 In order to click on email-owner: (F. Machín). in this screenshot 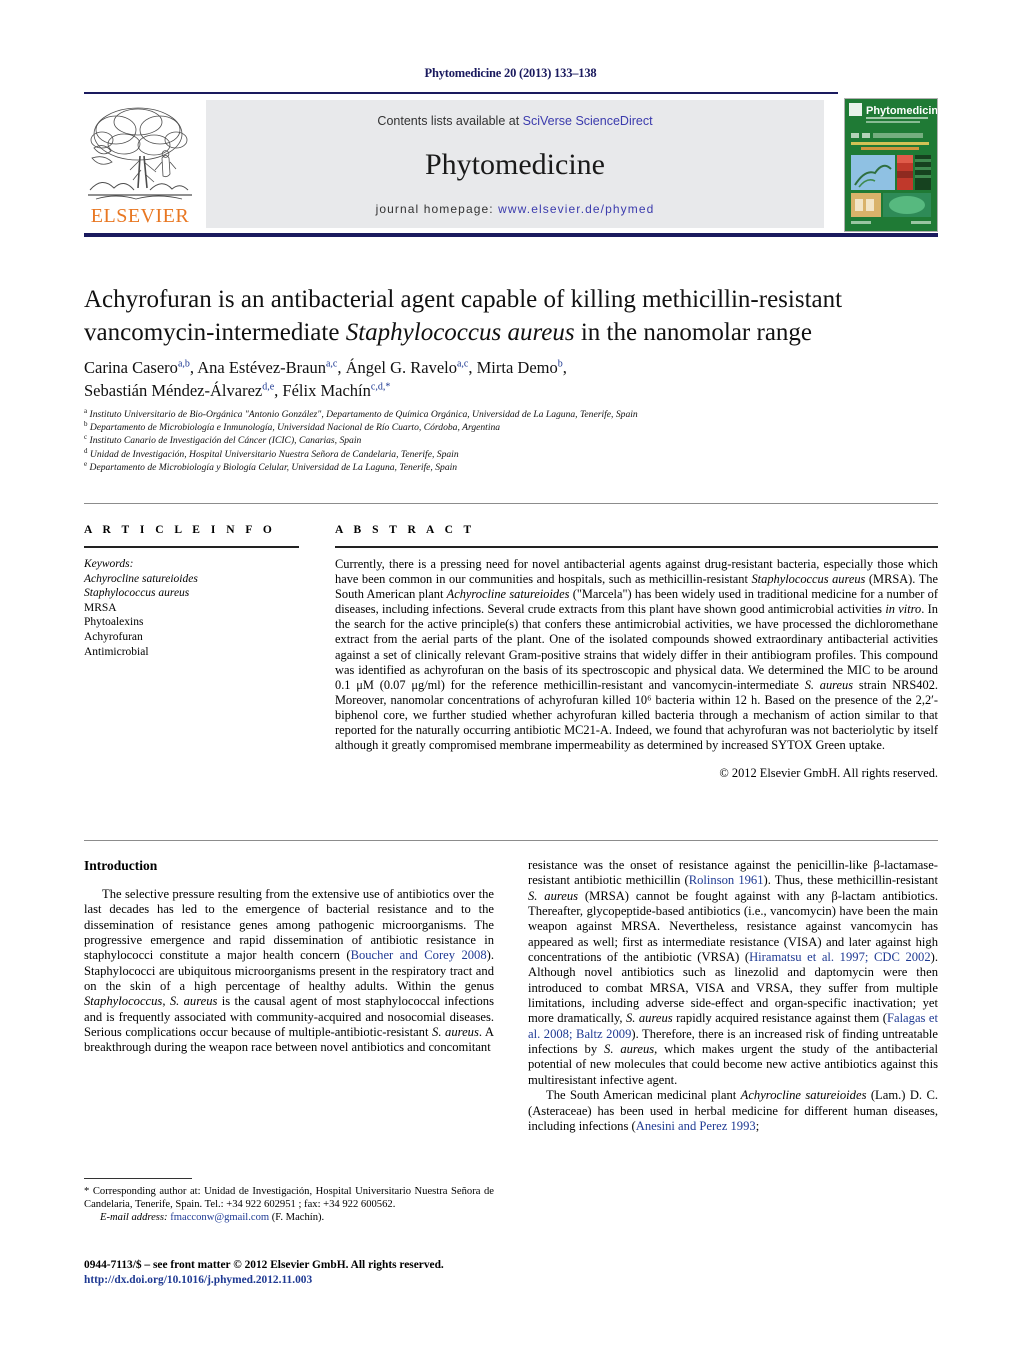, I will do `click(298, 1218)`.